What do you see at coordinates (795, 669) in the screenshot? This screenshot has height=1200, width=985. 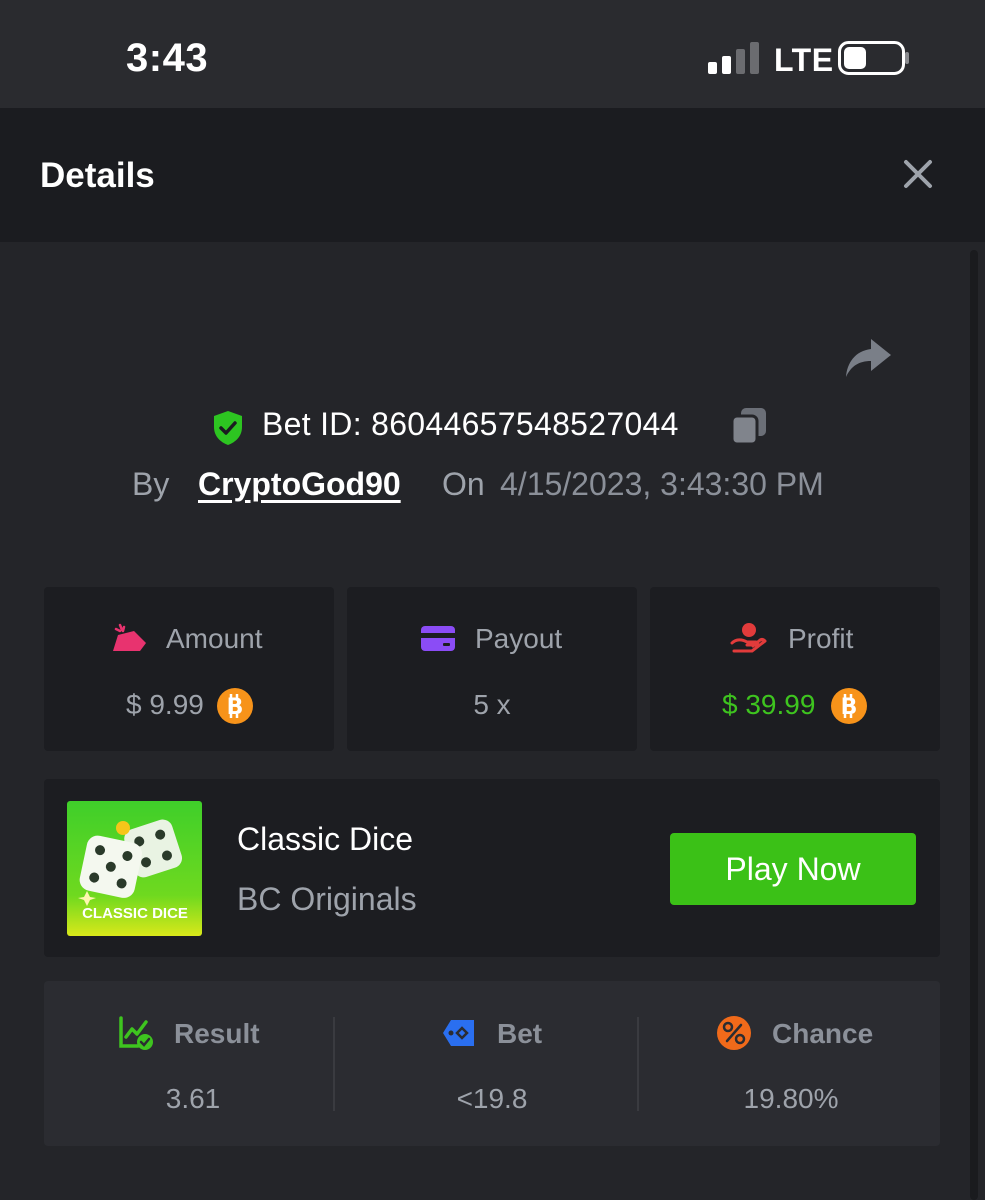 I see `profit-card: Profit $ 39.99 B` at bounding box center [795, 669].